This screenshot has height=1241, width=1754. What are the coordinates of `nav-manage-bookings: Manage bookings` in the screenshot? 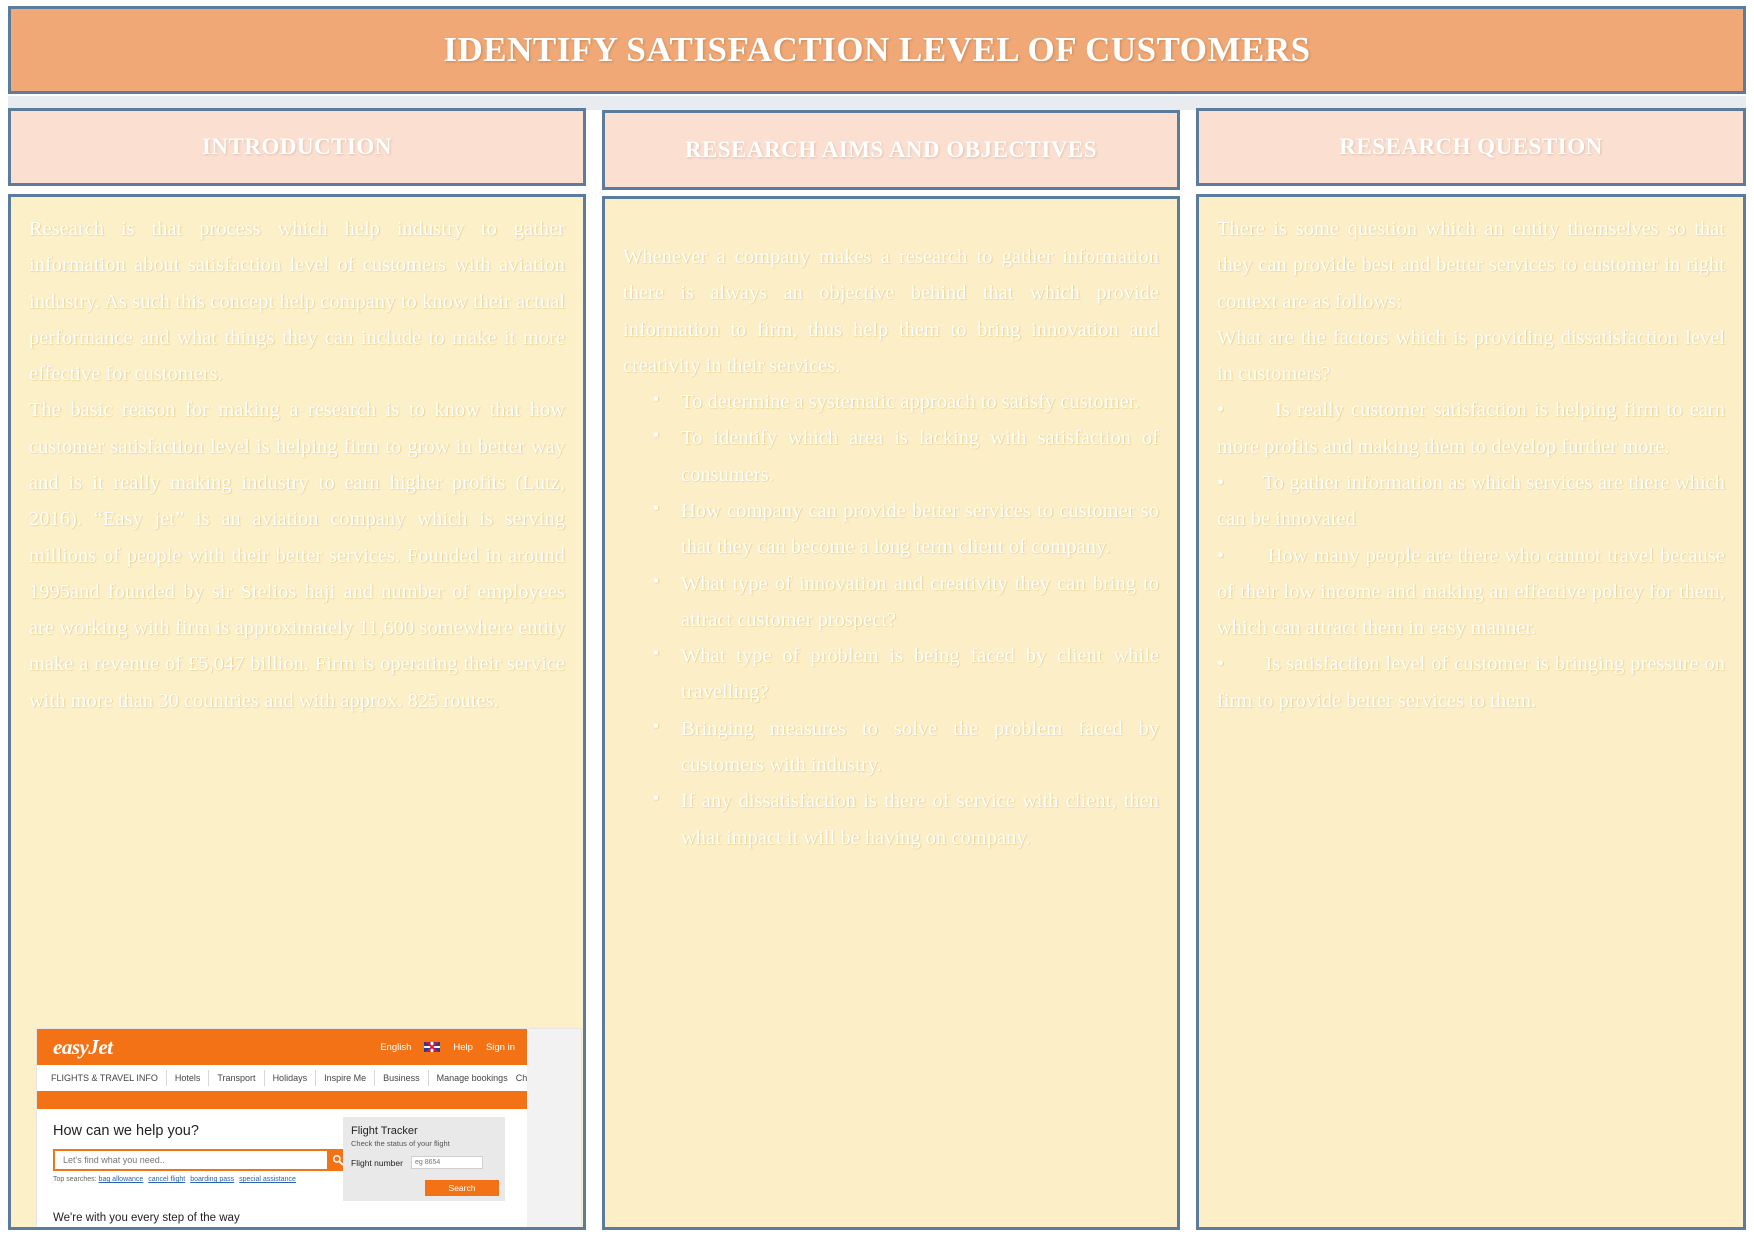 It's located at (472, 1078).